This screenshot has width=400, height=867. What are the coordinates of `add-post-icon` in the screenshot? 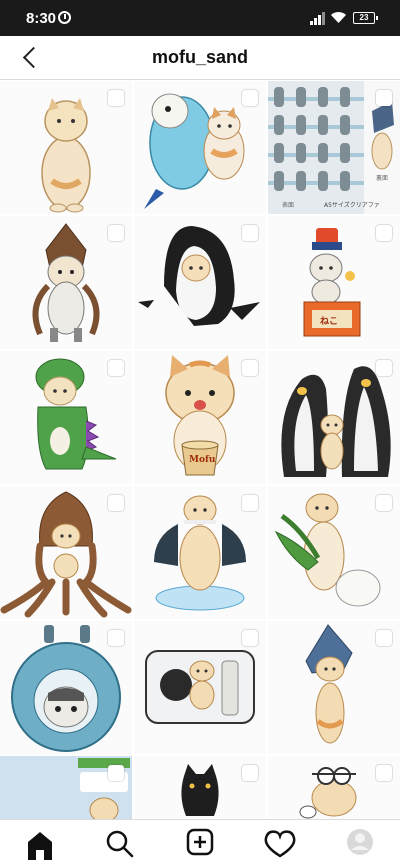 It's located at (200, 842).